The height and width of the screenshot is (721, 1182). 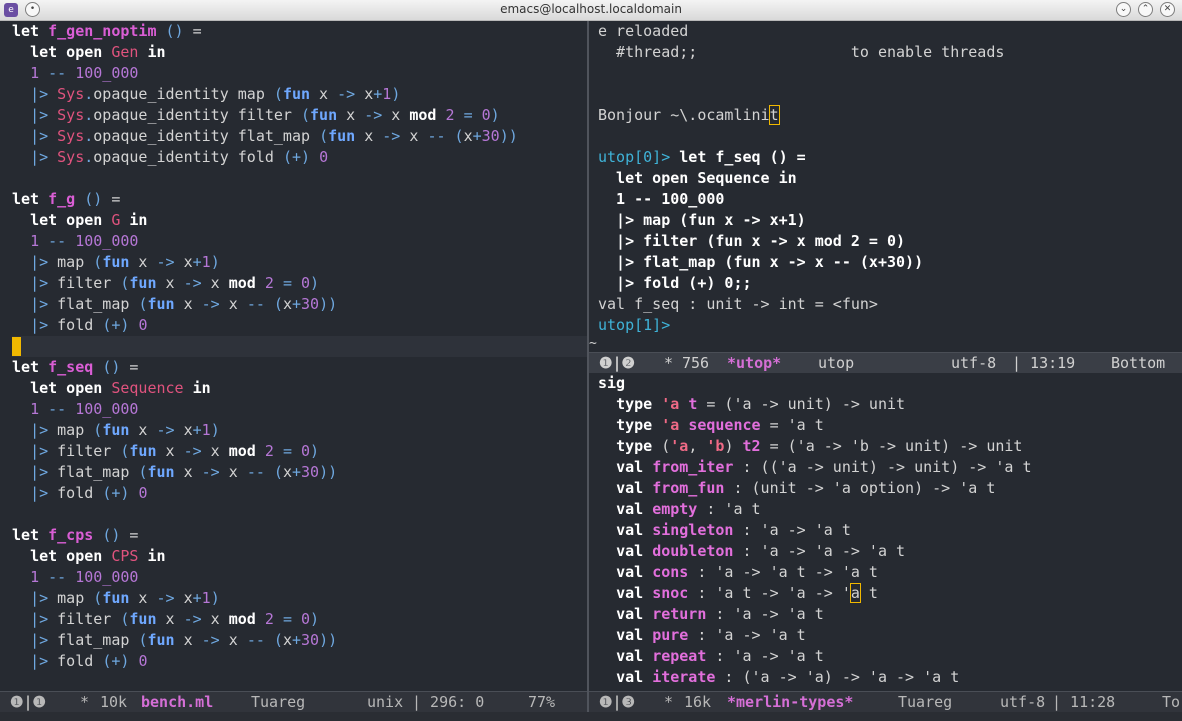 What do you see at coordinates (299, 556) in the screenshot?
I see `code-line: let open CPS in` at bounding box center [299, 556].